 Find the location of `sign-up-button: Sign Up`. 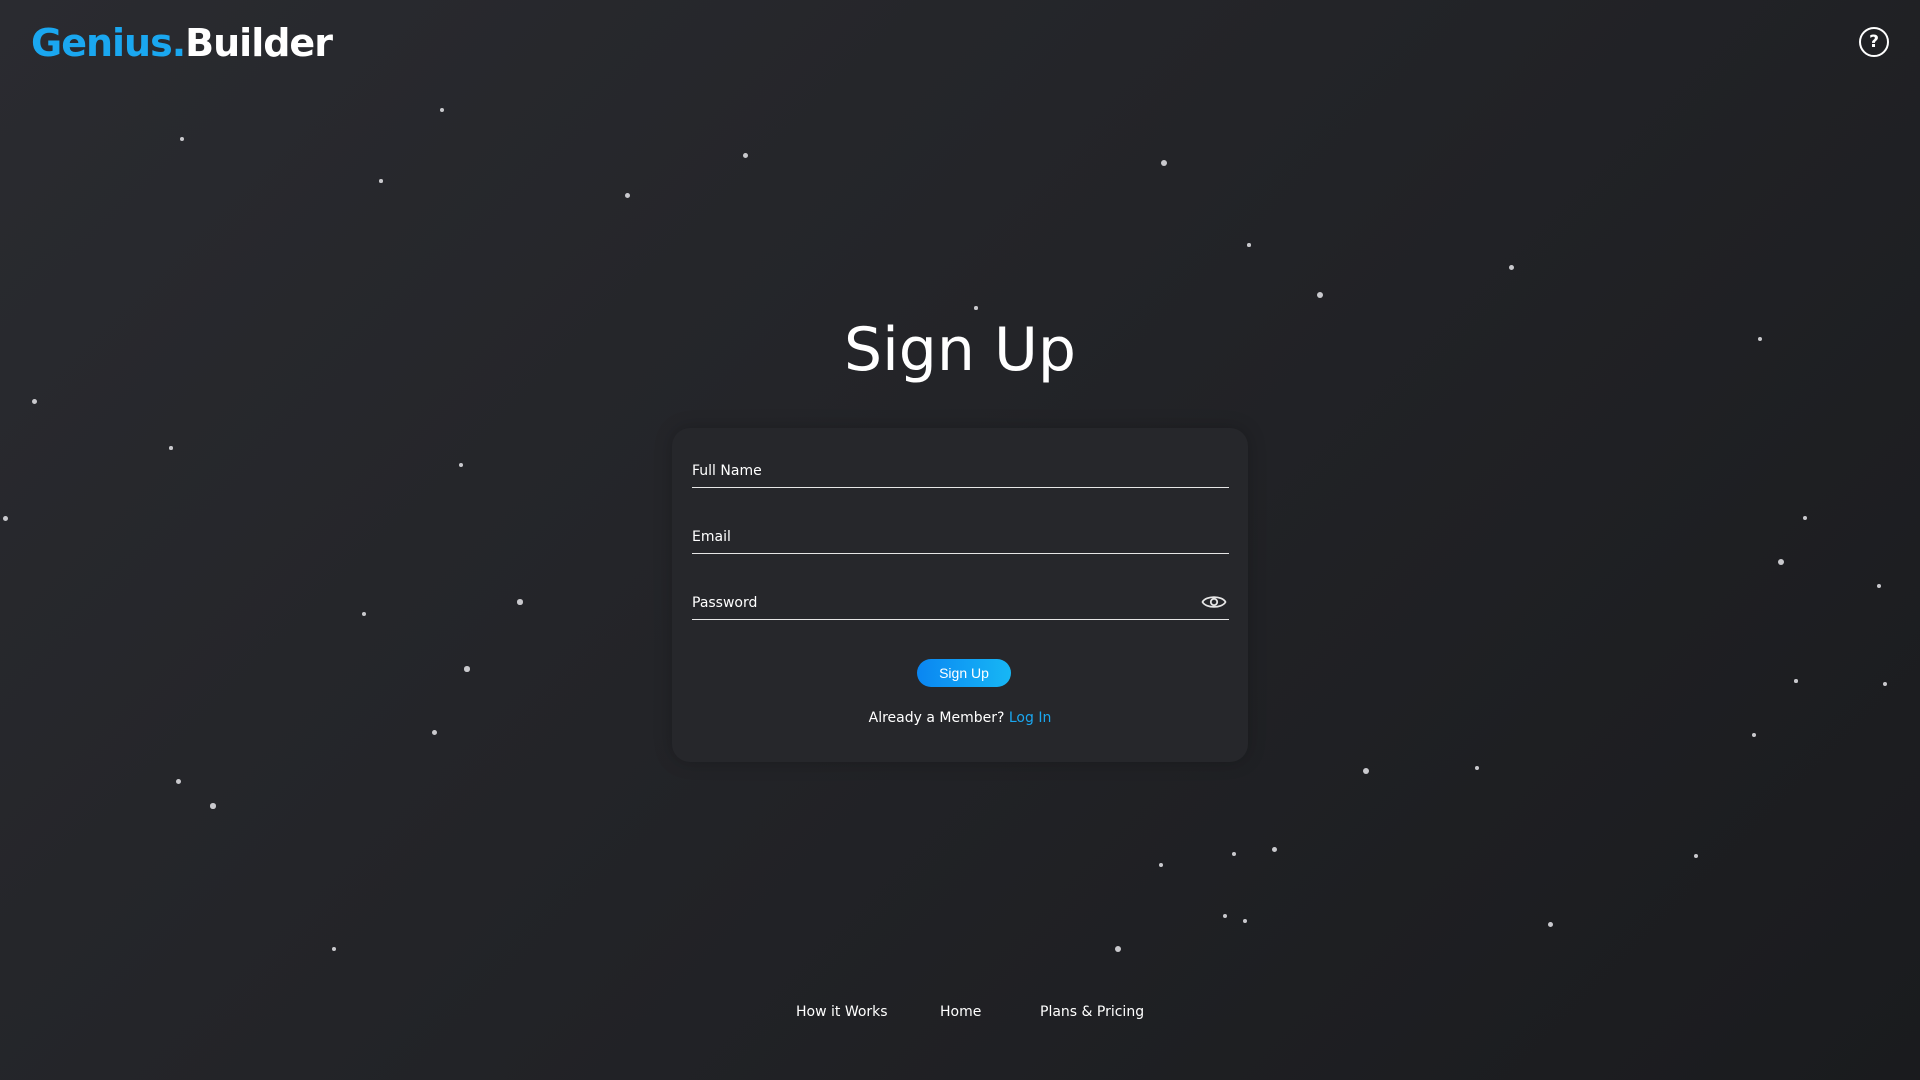

sign-up-button: Sign Up is located at coordinates (964, 673).